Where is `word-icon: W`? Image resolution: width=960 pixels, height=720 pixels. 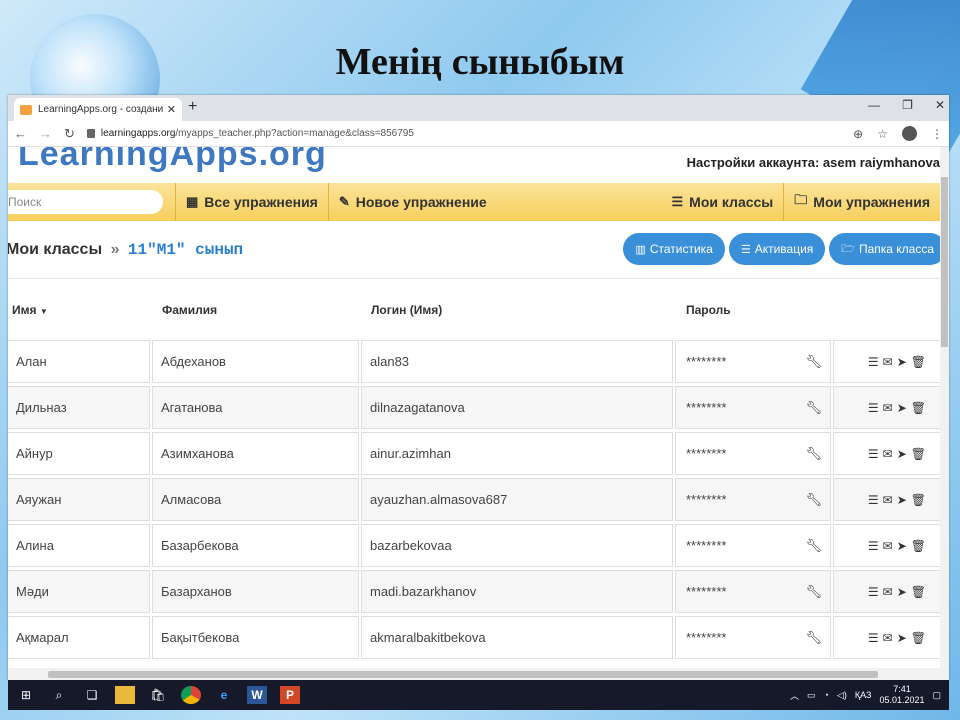
word-icon: W is located at coordinates (257, 695).